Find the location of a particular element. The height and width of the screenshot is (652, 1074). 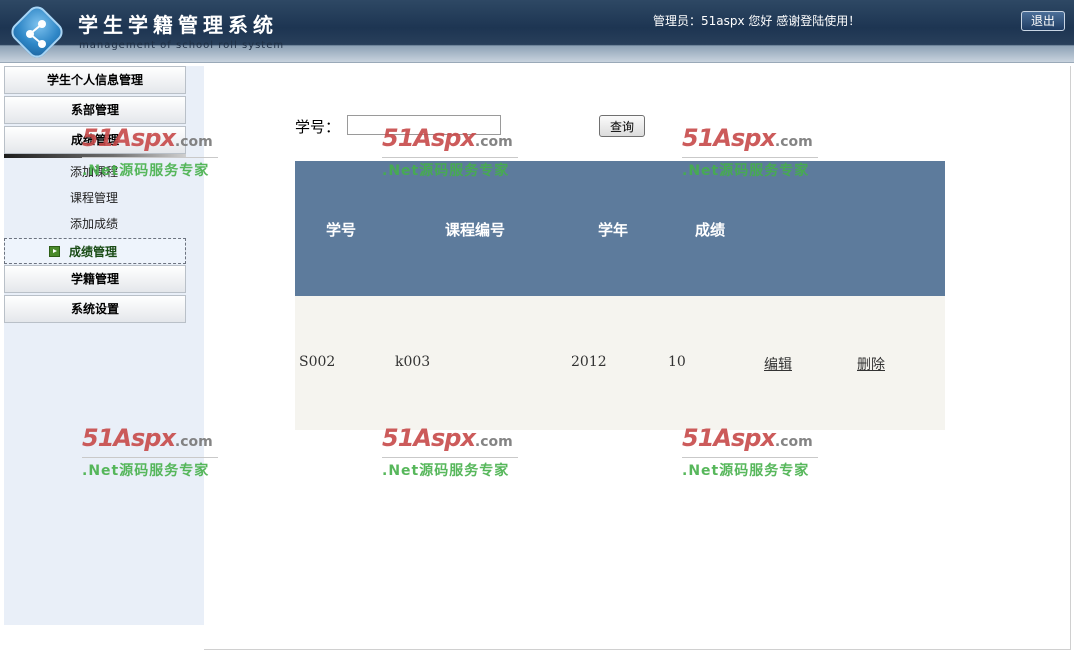

sidebar-sub-grade-manage-label: 成绩管理 is located at coordinates (93, 252).